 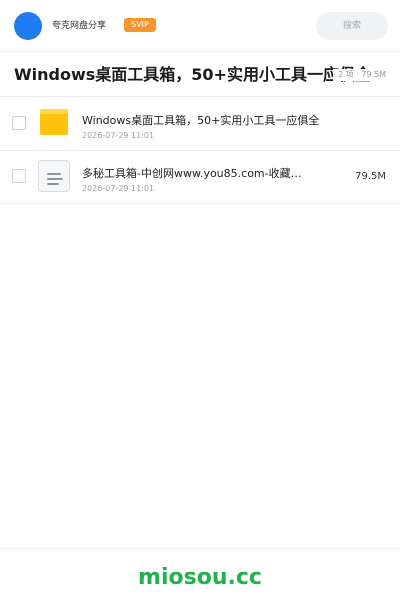 What do you see at coordinates (200, 121) in the screenshot?
I see `file-name: Windows桌面工具箱，50+实用小工具一应俱全` at bounding box center [200, 121].